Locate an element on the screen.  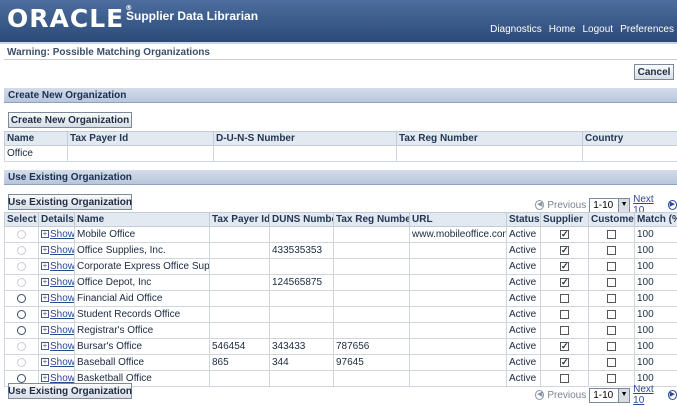
create-new-organization-button: Create New Organization is located at coordinates (70, 120).